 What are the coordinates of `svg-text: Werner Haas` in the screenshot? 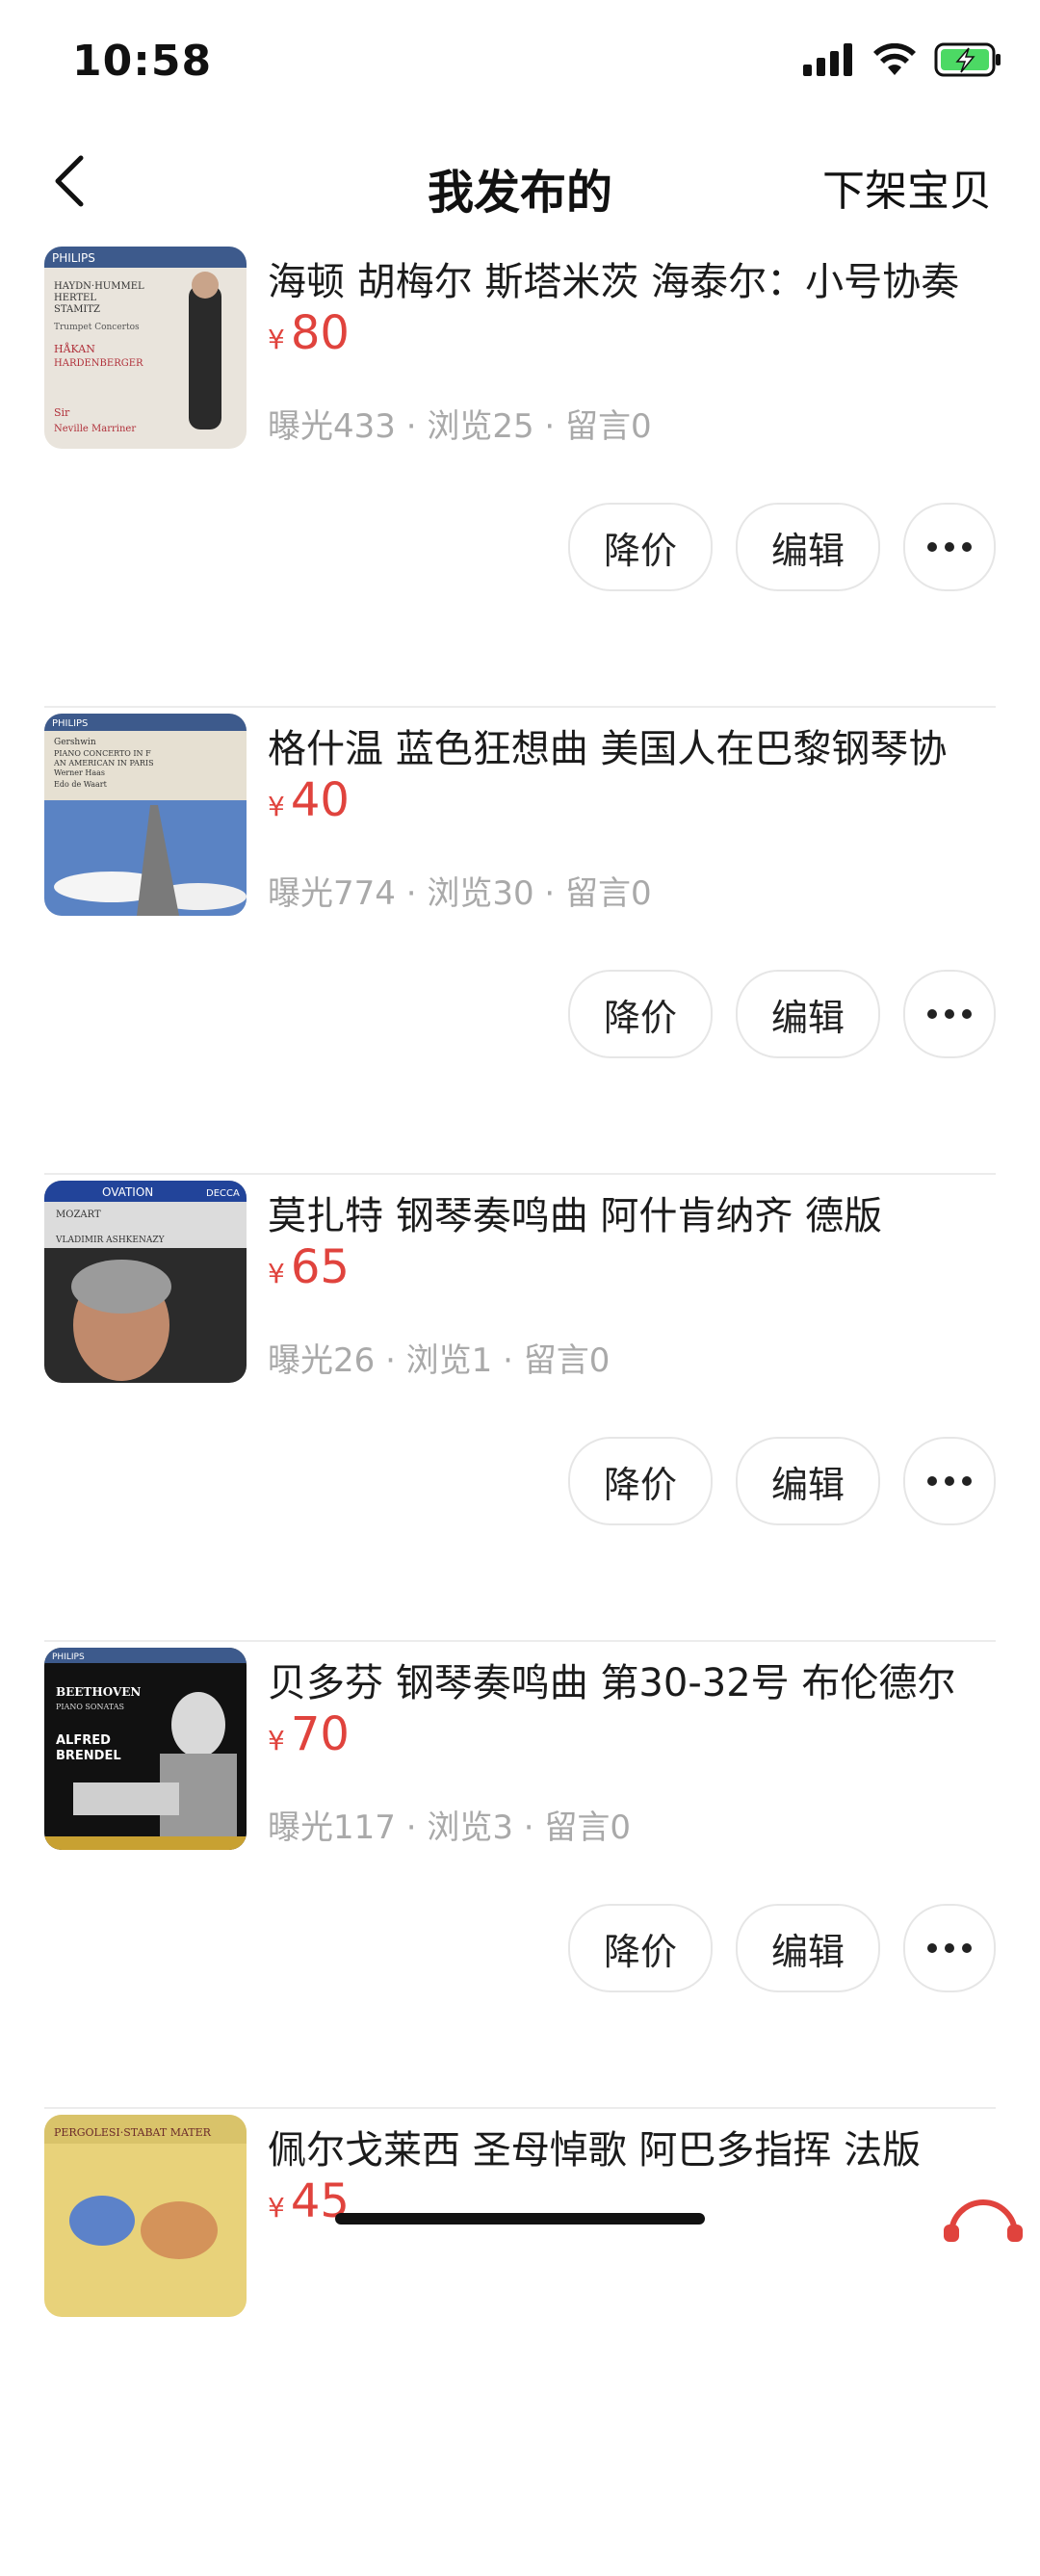 It's located at (80, 772).